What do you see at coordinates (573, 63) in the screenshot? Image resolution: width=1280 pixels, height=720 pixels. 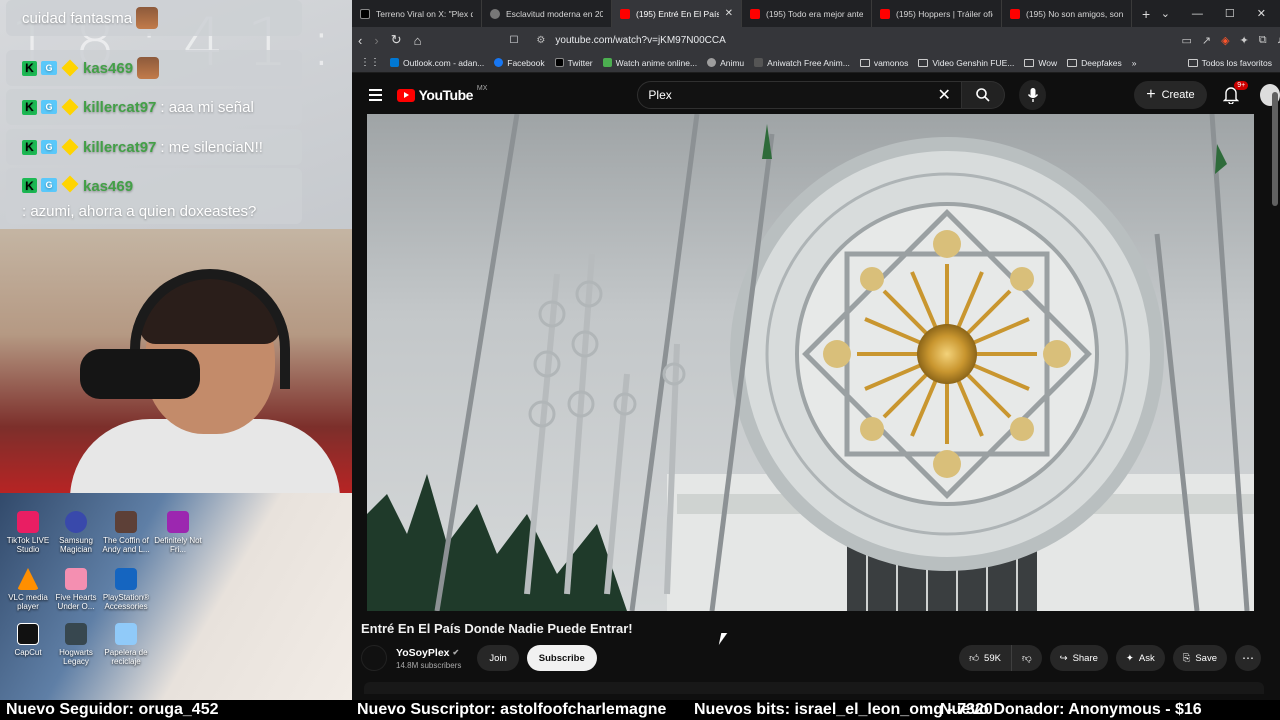 I see `bookmark-item: Twitter` at bounding box center [573, 63].